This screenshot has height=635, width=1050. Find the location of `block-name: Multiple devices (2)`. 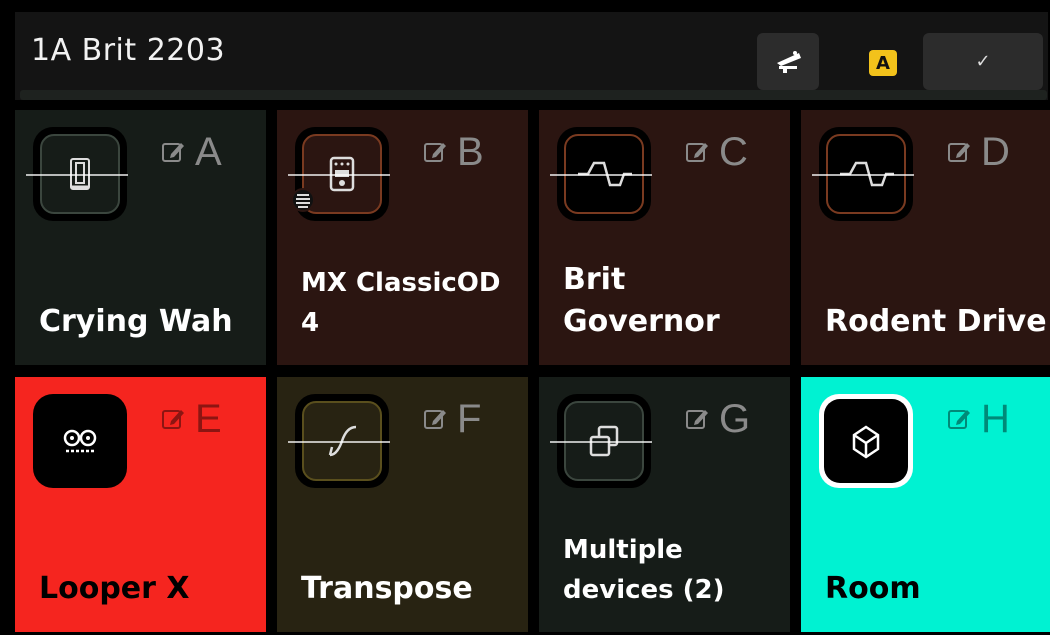

block-name: Multiple devices (2) is located at coordinates (644, 570).